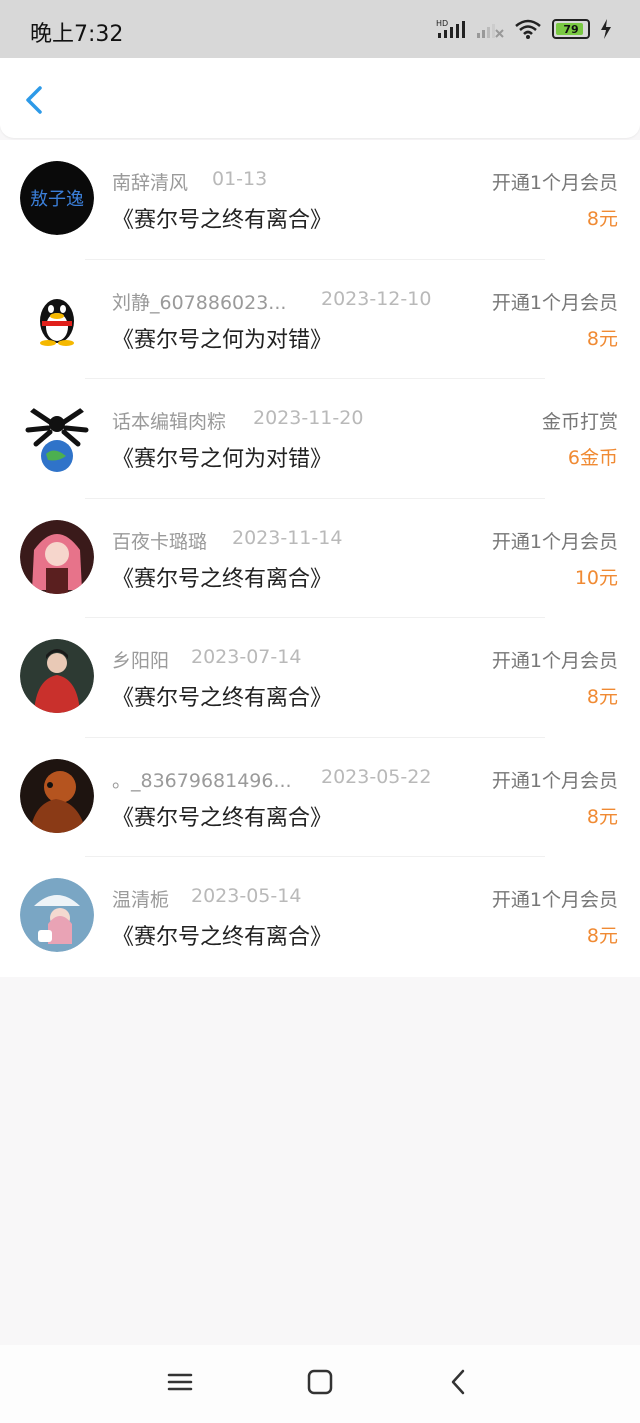  Describe the element at coordinates (490, 31) in the screenshot. I see `signal-weak-icon` at that location.